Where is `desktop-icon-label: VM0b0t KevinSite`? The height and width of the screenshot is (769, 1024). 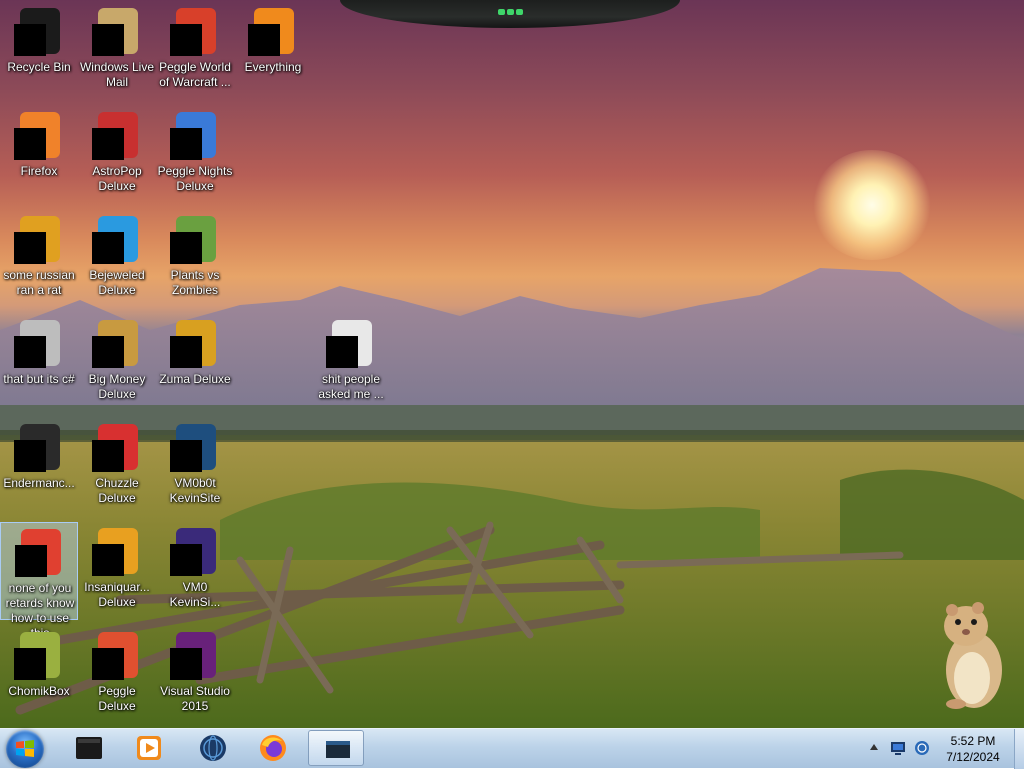
desktop-icon-label: VM0b0t KevinSite is located at coordinates (195, 490).